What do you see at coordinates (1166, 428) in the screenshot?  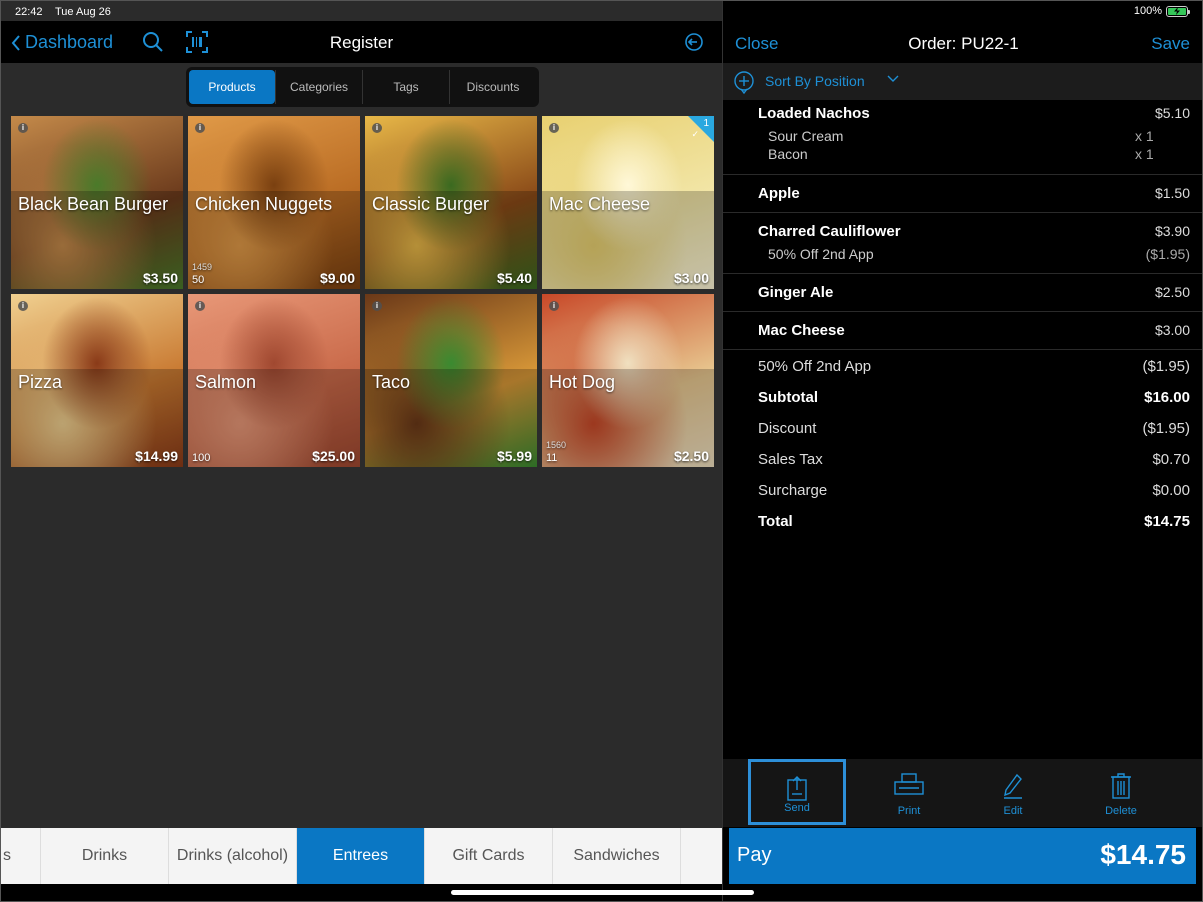 I see `totals-value: ($1.95)` at bounding box center [1166, 428].